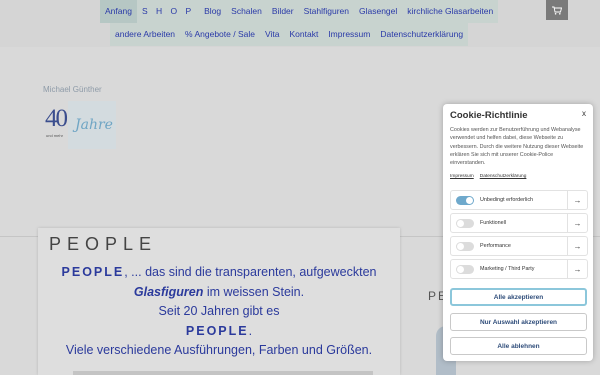  Describe the element at coordinates (519, 223) in the screenshot. I see `cookie-category-functional: Funktionell →` at that location.